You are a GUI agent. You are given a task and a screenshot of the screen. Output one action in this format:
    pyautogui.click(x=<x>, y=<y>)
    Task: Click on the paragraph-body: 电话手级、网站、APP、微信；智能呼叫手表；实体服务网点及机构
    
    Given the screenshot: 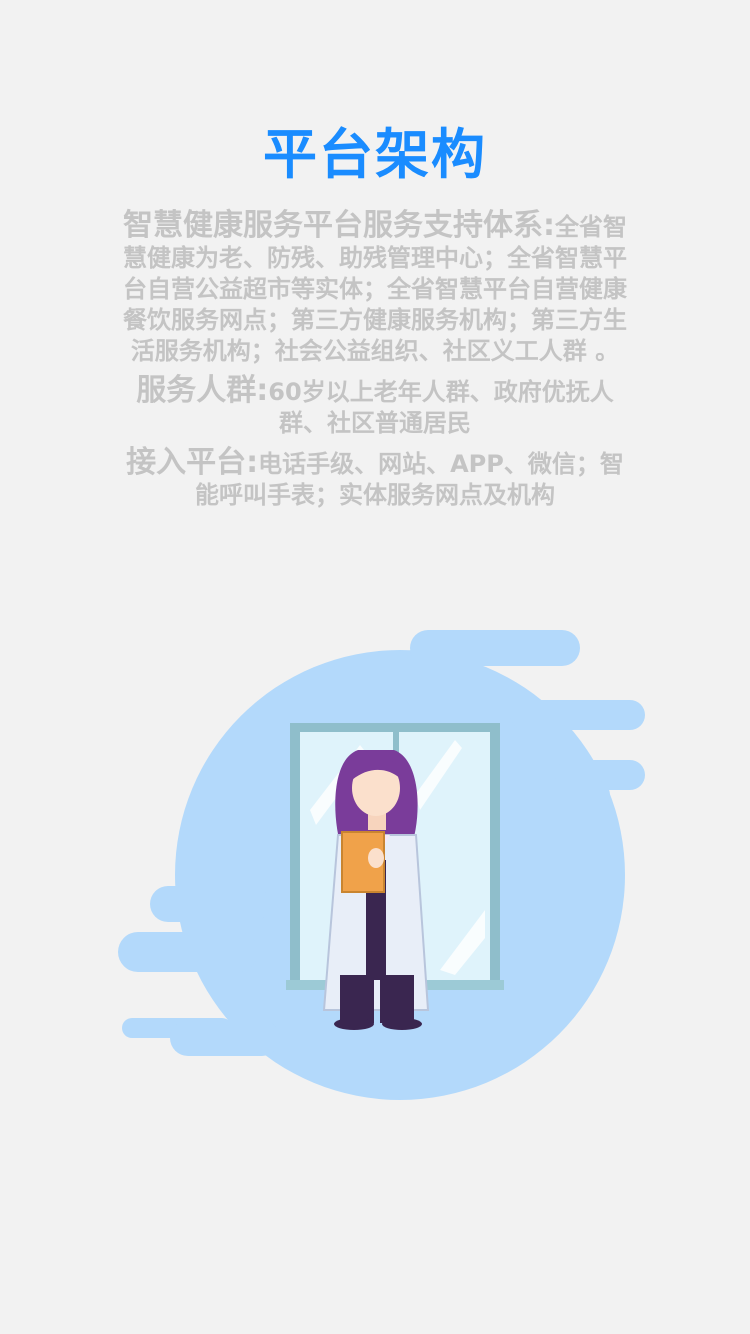 What is the action you would take?
    pyautogui.click(x=409, y=479)
    